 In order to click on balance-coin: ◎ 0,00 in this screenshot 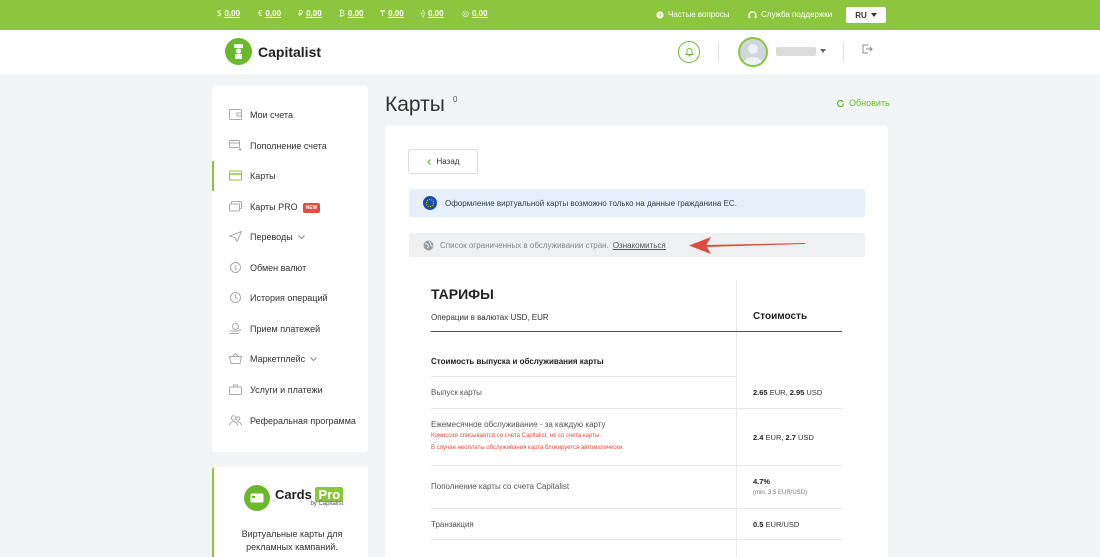, I will do `click(475, 13)`.